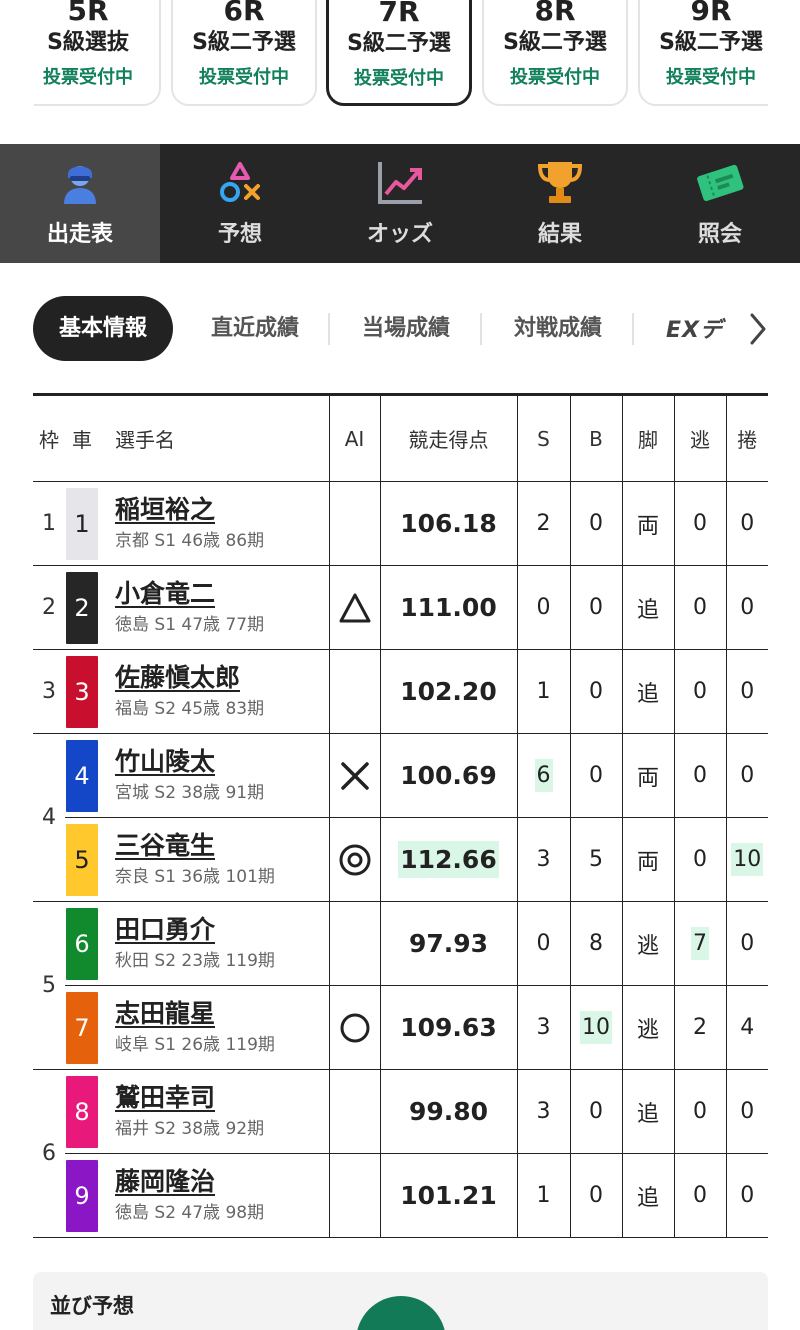 This screenshot has height=1330, width=800. I want to click on car-number-badge: 2, so click(82, 607).